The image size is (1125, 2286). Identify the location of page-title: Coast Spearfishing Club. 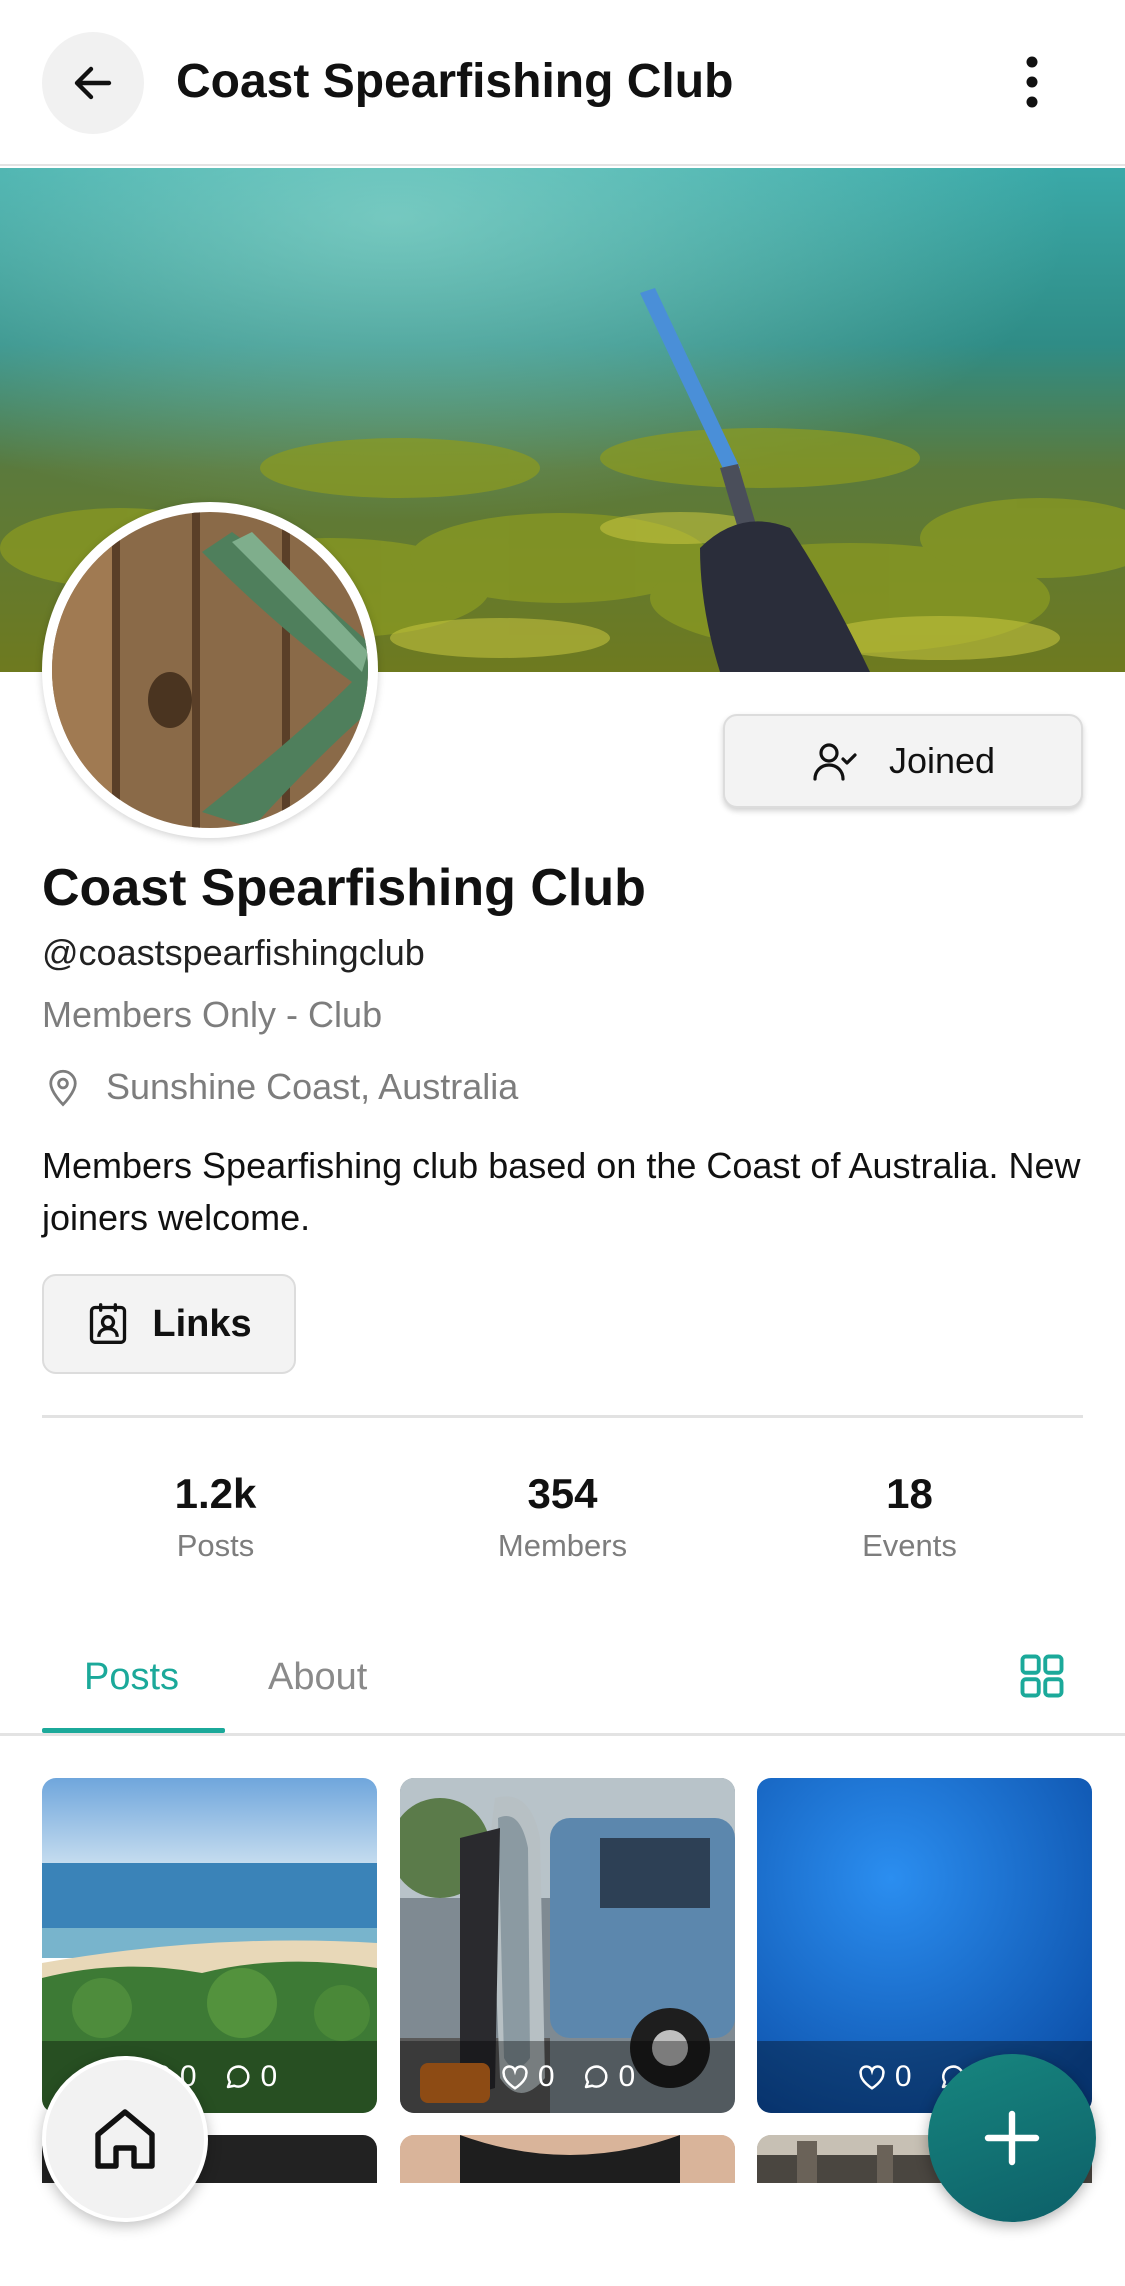
(455, 81).